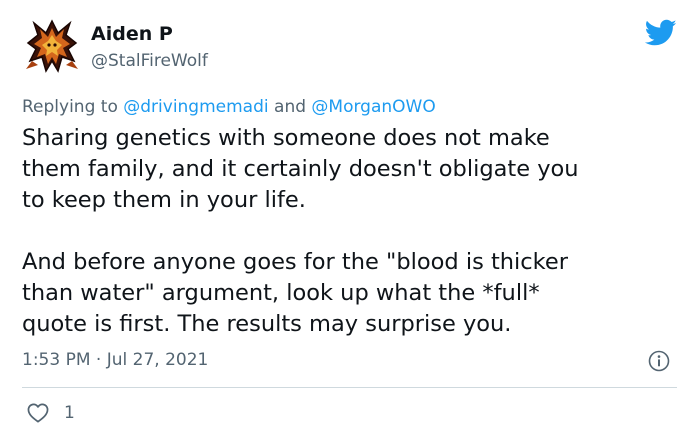  What do you see at coordinates (195, 107) in the screenshot?
I see `mention-link: @drivingmemadi` at bounding box center [195, 107].